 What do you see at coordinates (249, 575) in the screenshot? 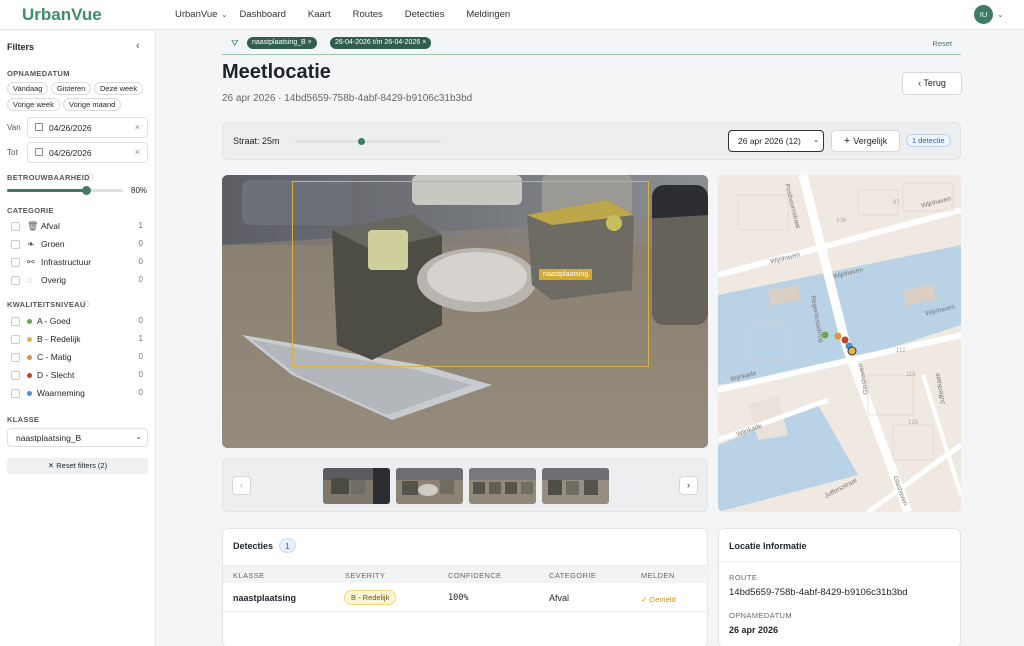
I see `col-klasse: KLASSE` at bounding box center [249, 575].